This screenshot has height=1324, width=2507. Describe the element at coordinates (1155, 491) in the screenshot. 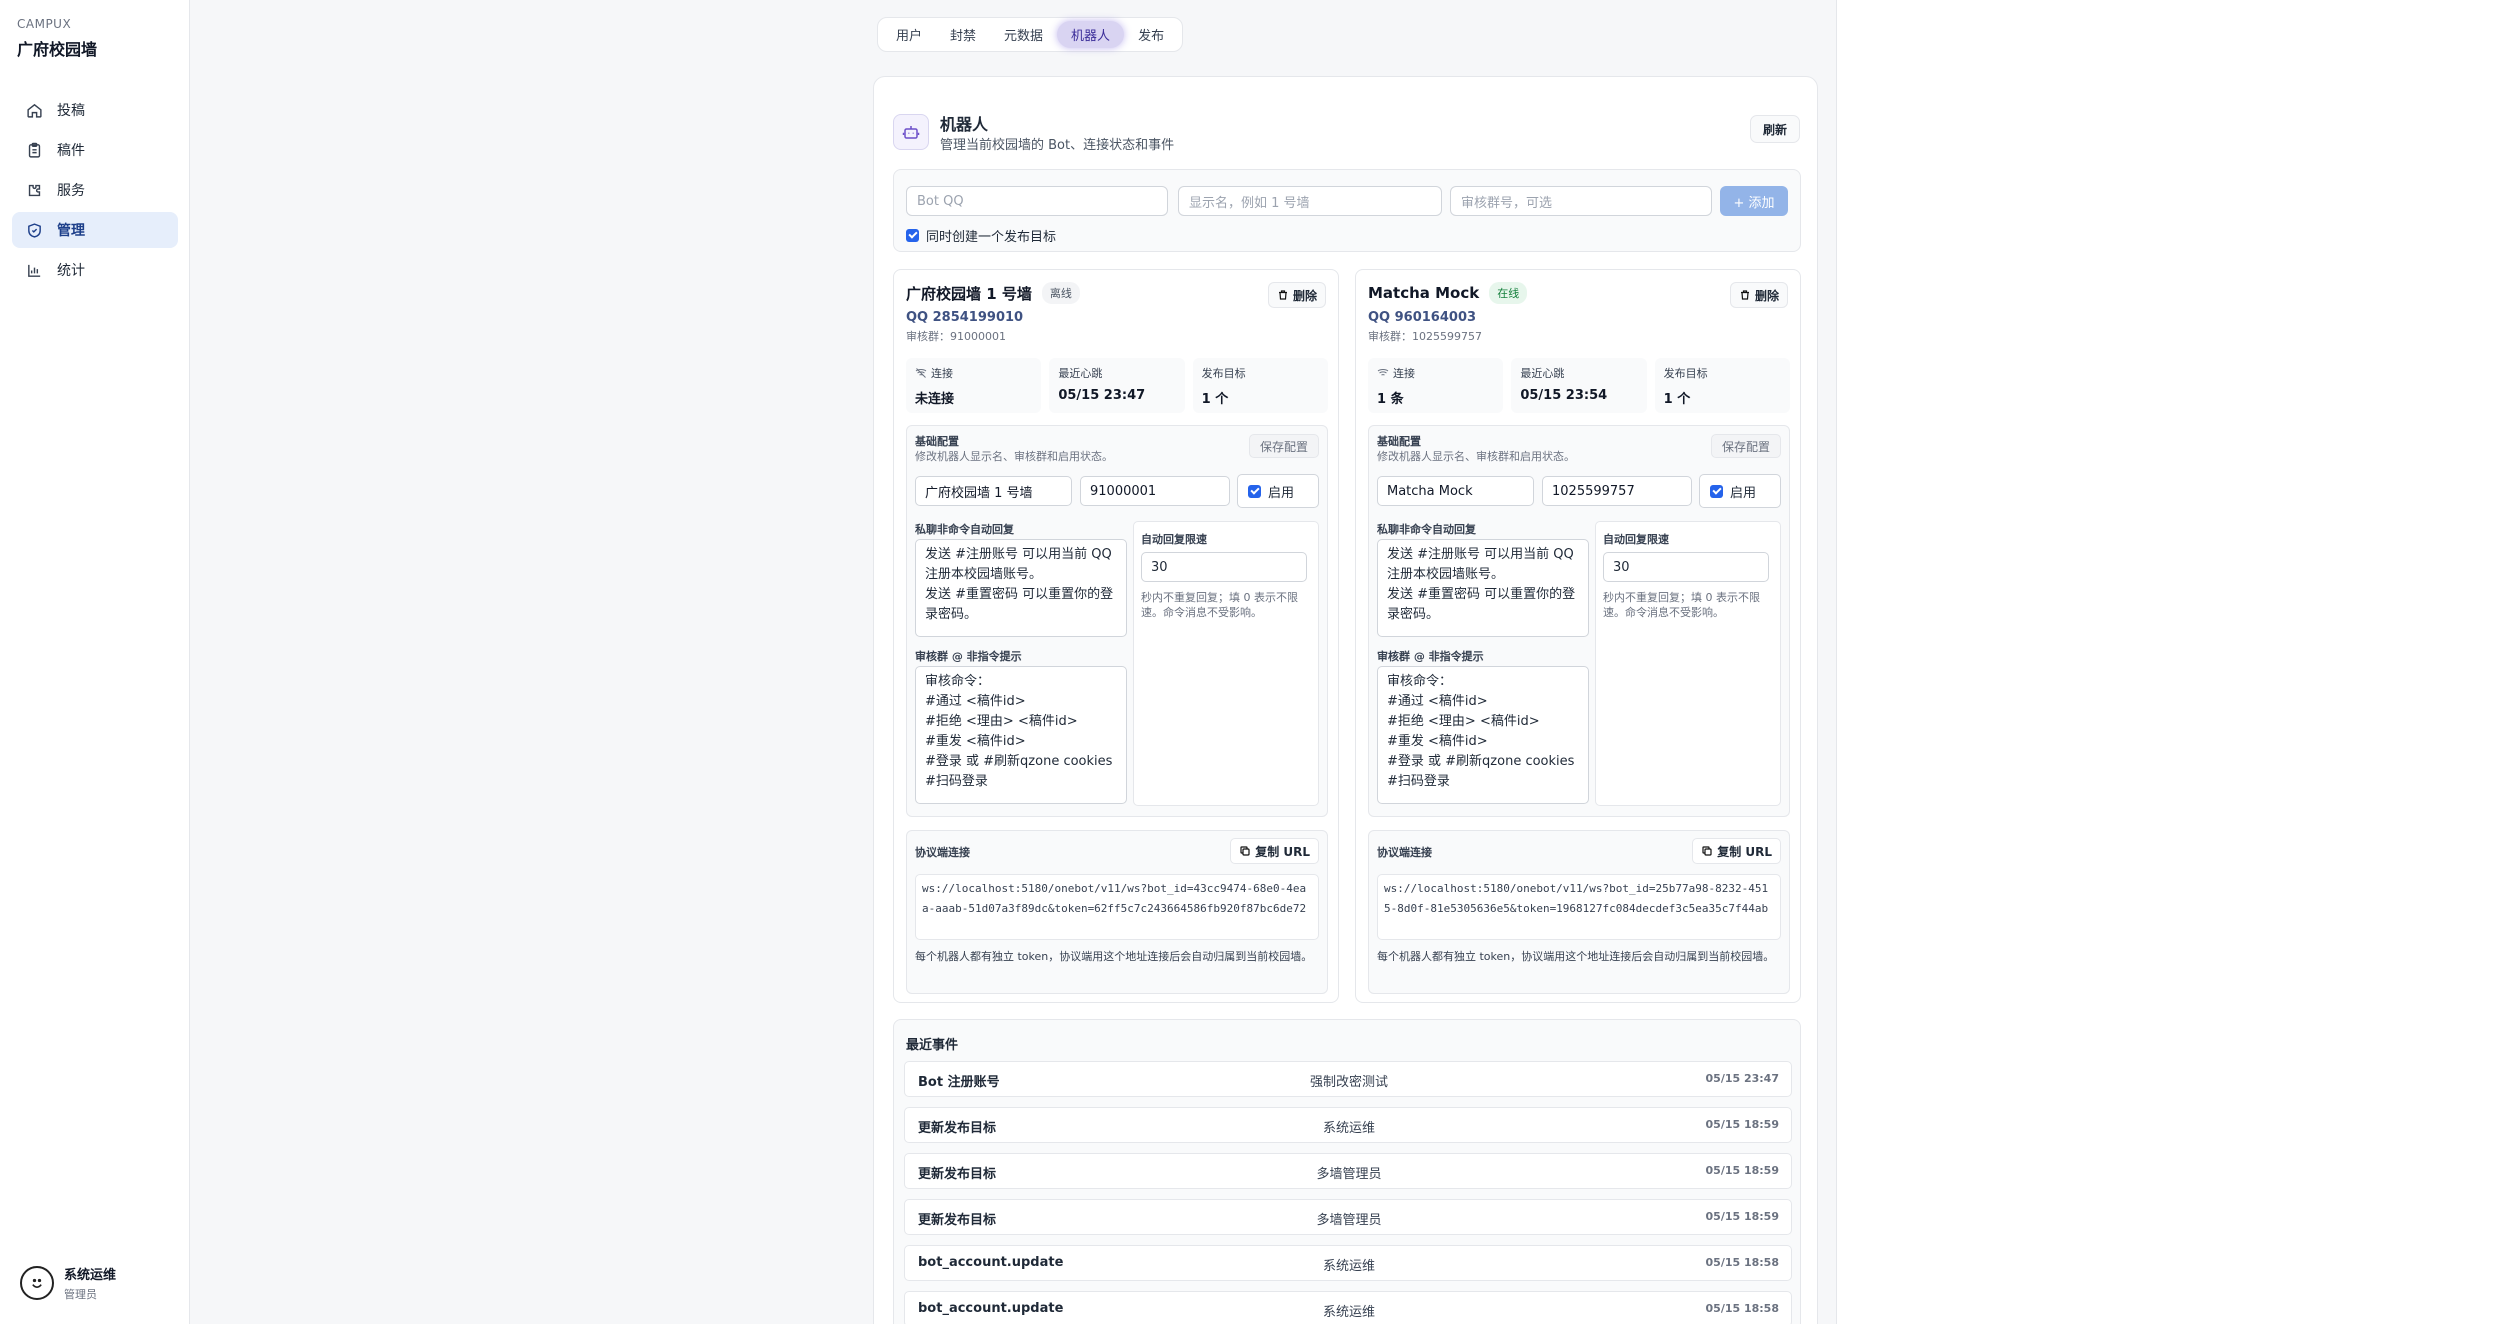

I see `review-group-field: 91000001` at that location.